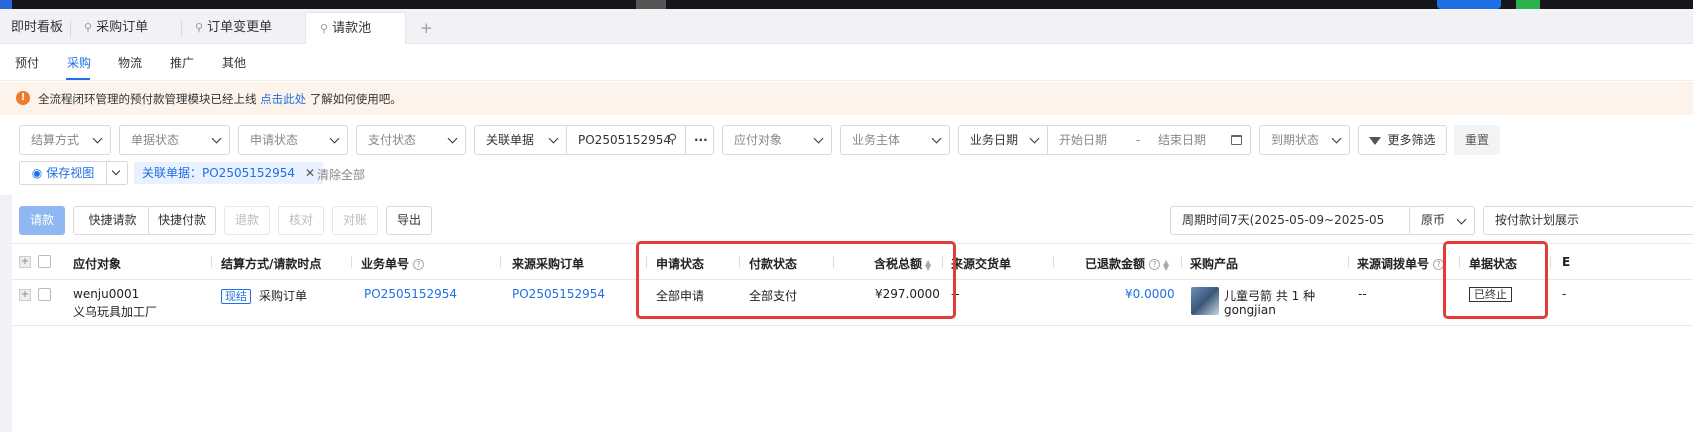 The width and height of the screenshot is (1693, 432). I want to click on input-value: PO2505152954, so click(625, 140).